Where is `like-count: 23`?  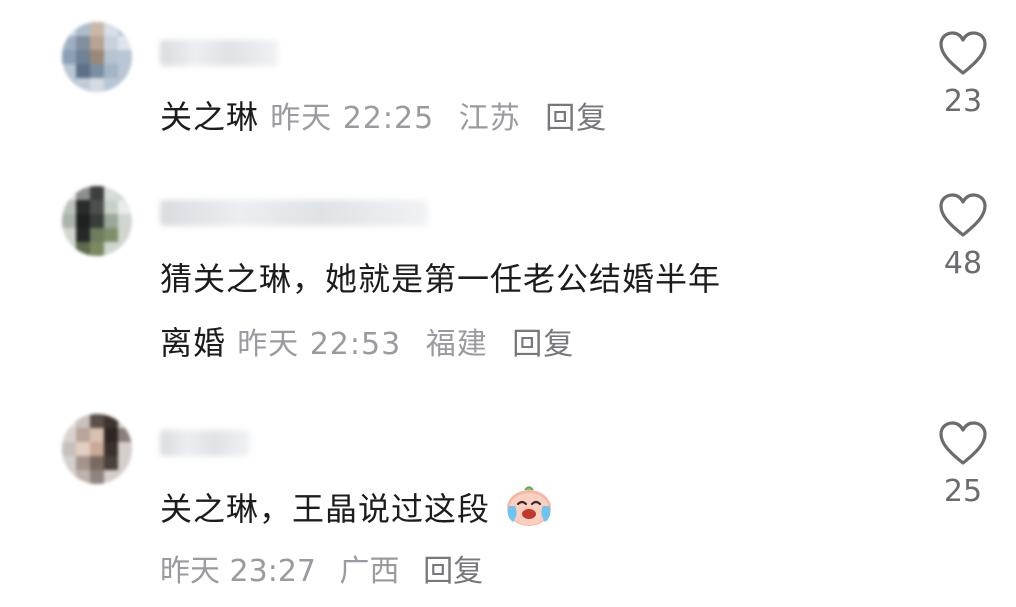
like-count: 23 is located at coordinates (963, 101).